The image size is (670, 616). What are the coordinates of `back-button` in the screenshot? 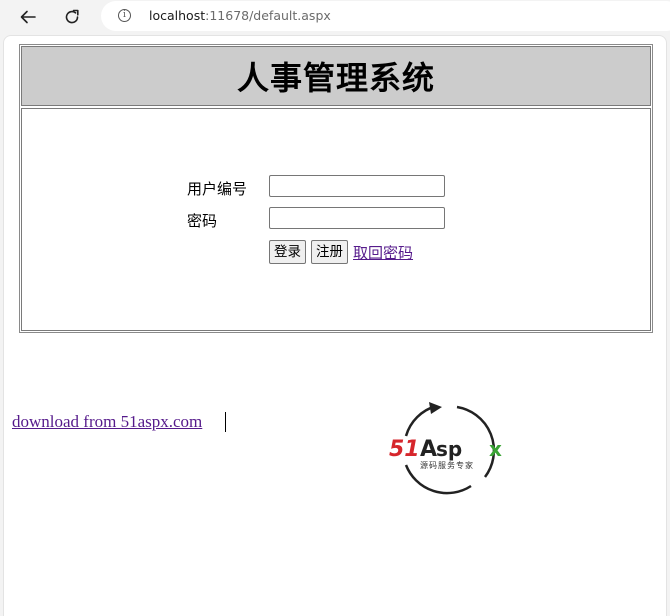 It's located at (28, 17).